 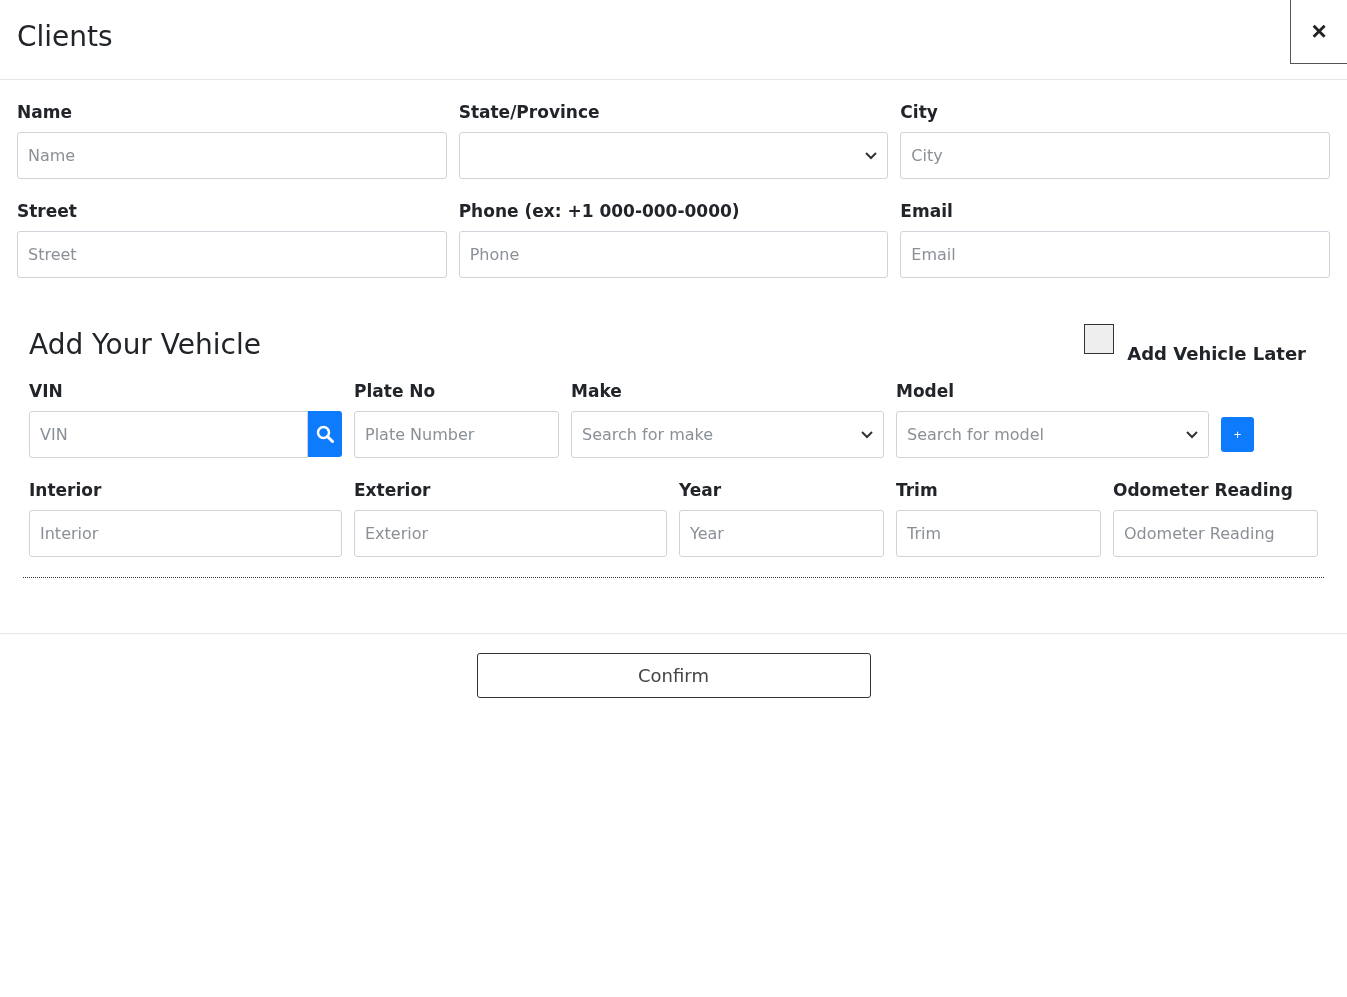 I want to click on checkbox-label: Add Vehicle Later, so click(x=1216, y=353).